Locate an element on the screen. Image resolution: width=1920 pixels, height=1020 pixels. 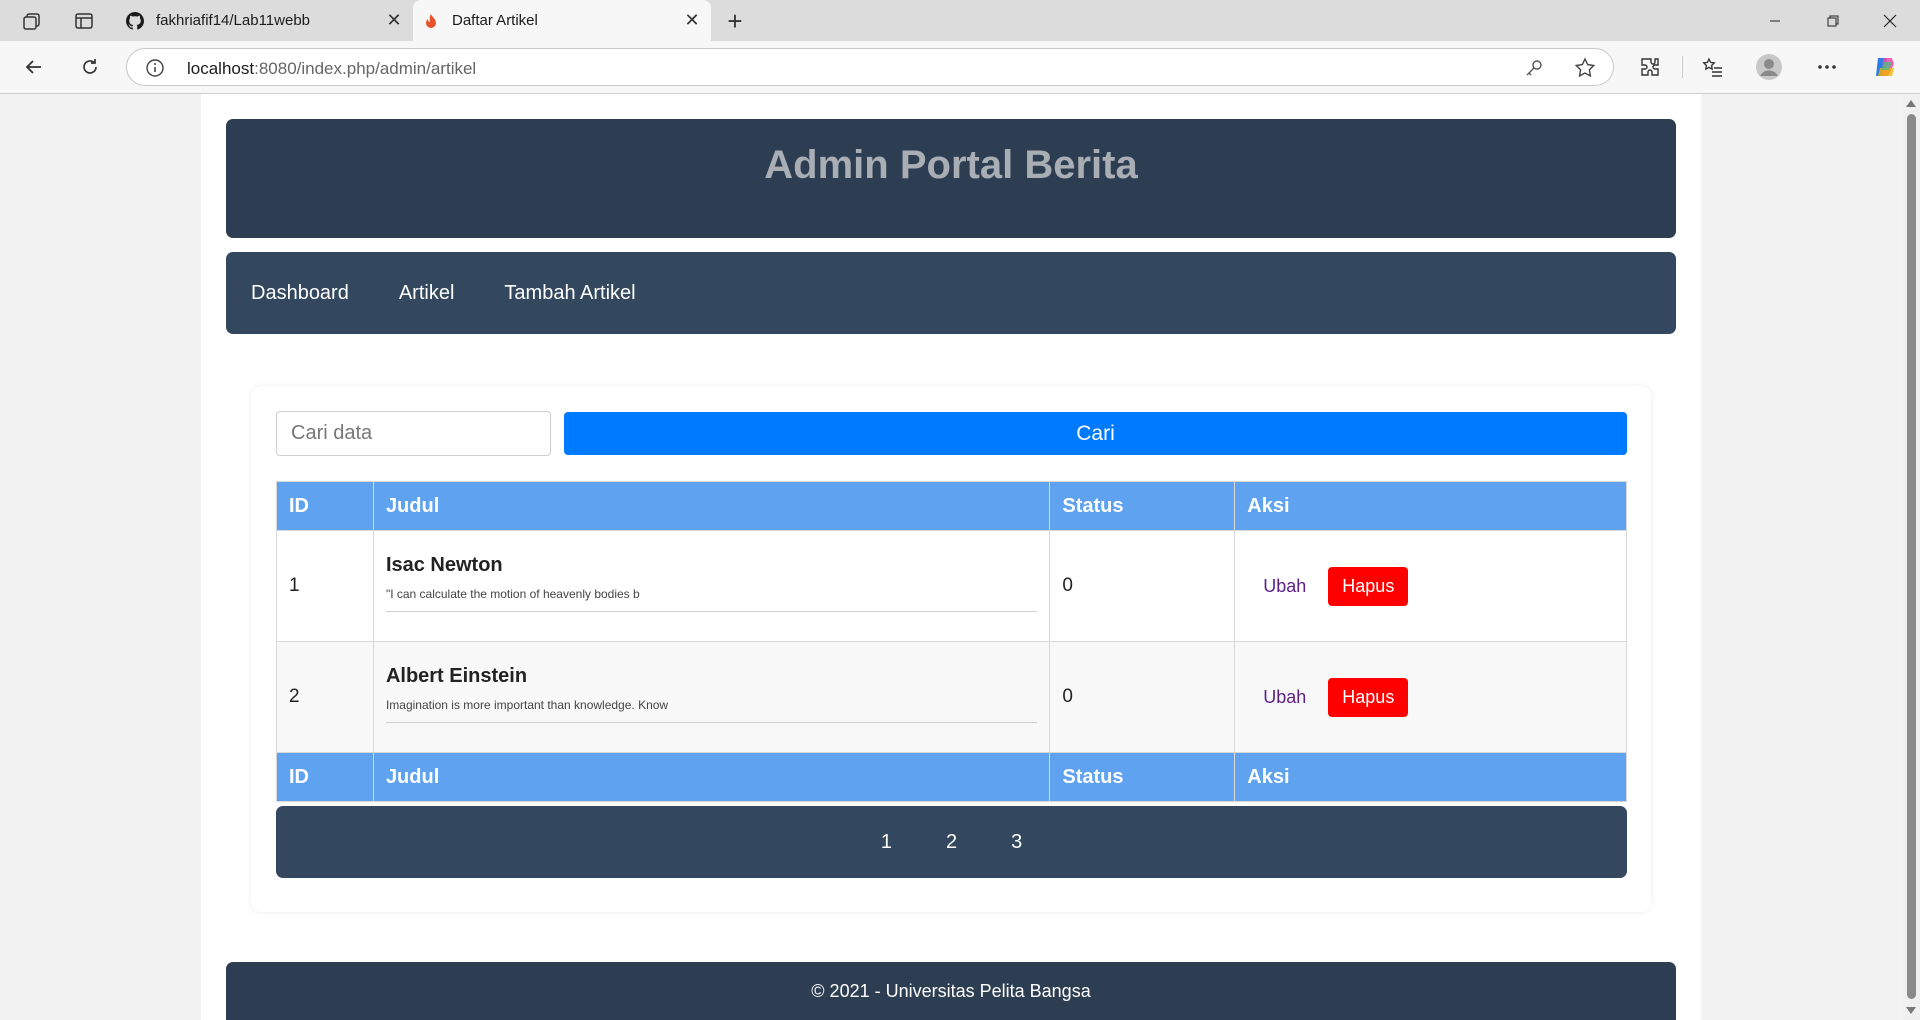
search-input is located at coordinates (413, 433).